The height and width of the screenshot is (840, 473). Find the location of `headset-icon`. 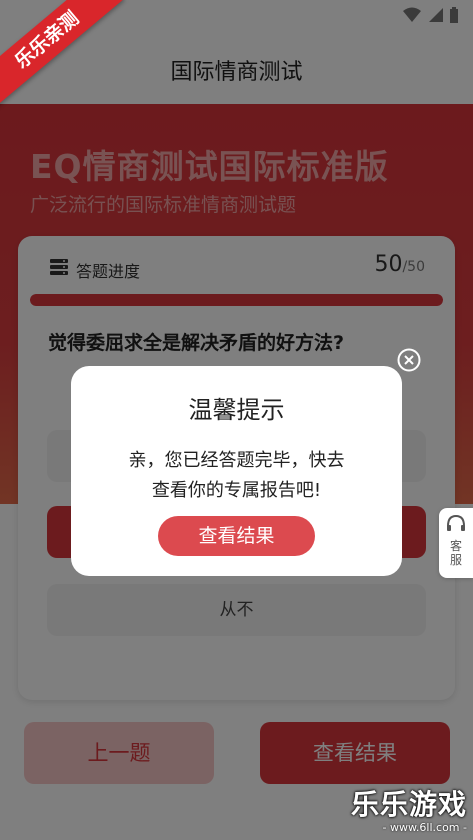

headset-icon is located at coordinates (456, 522).